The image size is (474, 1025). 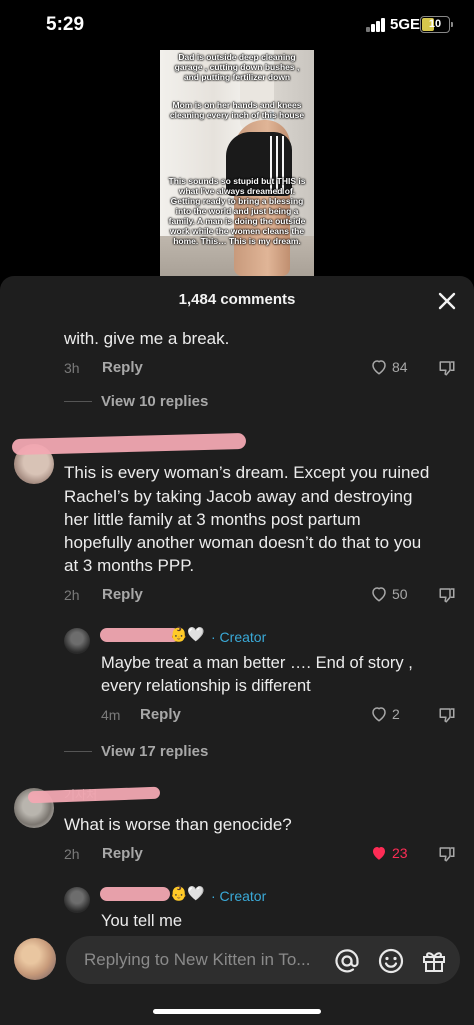 I want to click on like-button-liked: 23, so click(x=390, y=854).